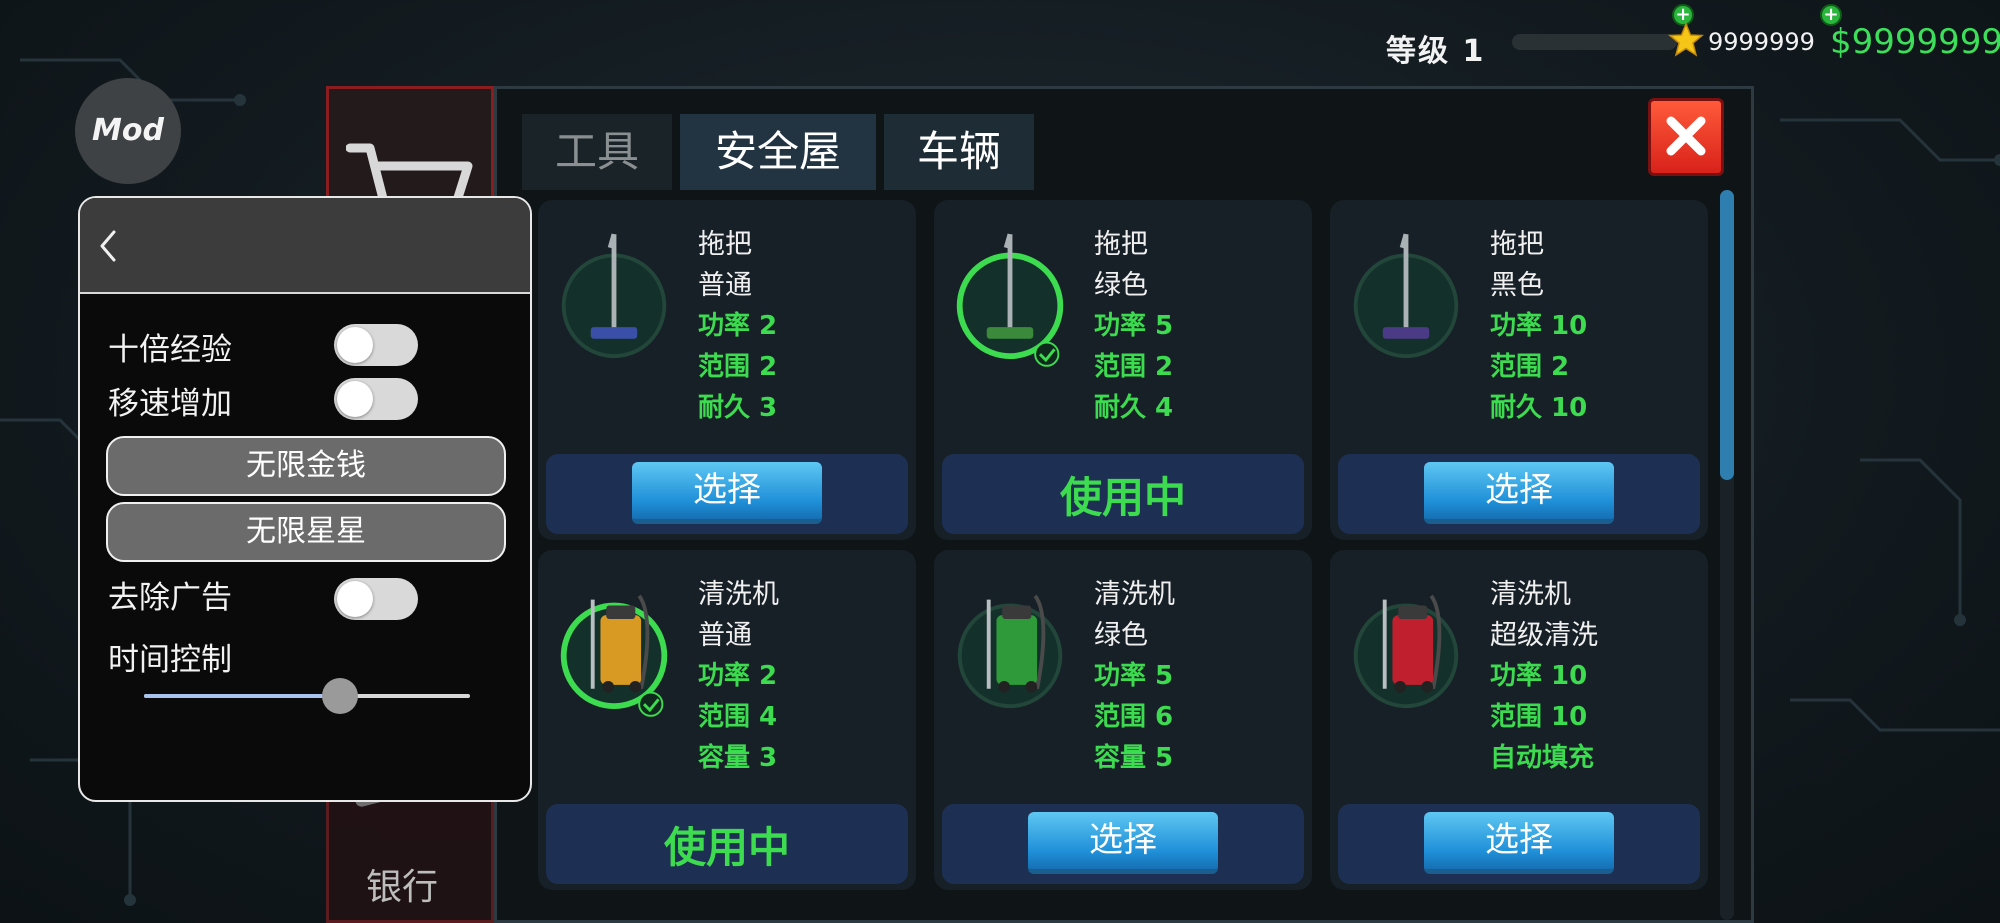 The height and width of the screenshot is (923, 2000). What do you see at coordinates (1436, 51) in the screenshot?
I see `level-label: 等级 1` at bounding box center [1436, 51].